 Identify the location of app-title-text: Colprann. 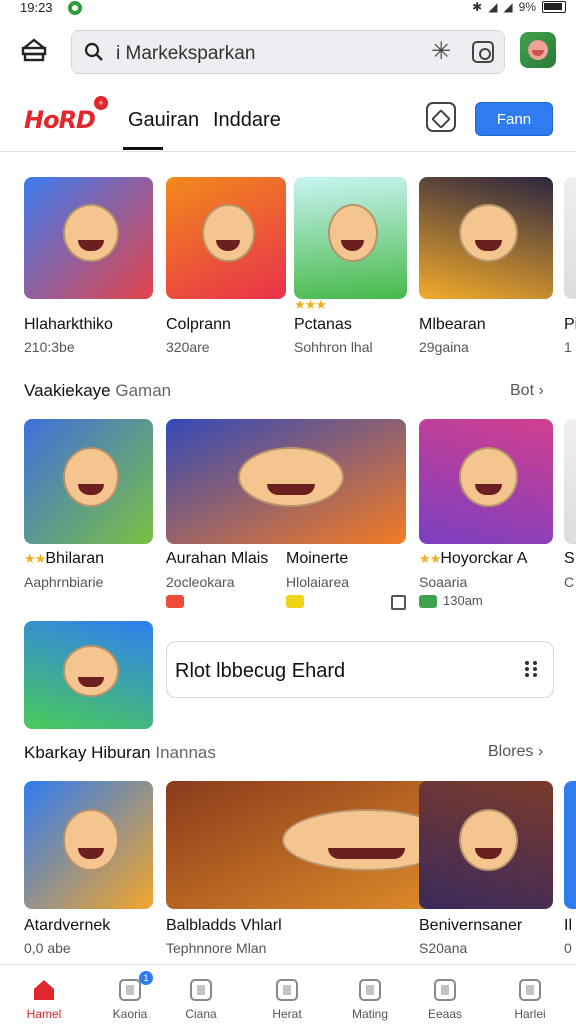
(198, 324).